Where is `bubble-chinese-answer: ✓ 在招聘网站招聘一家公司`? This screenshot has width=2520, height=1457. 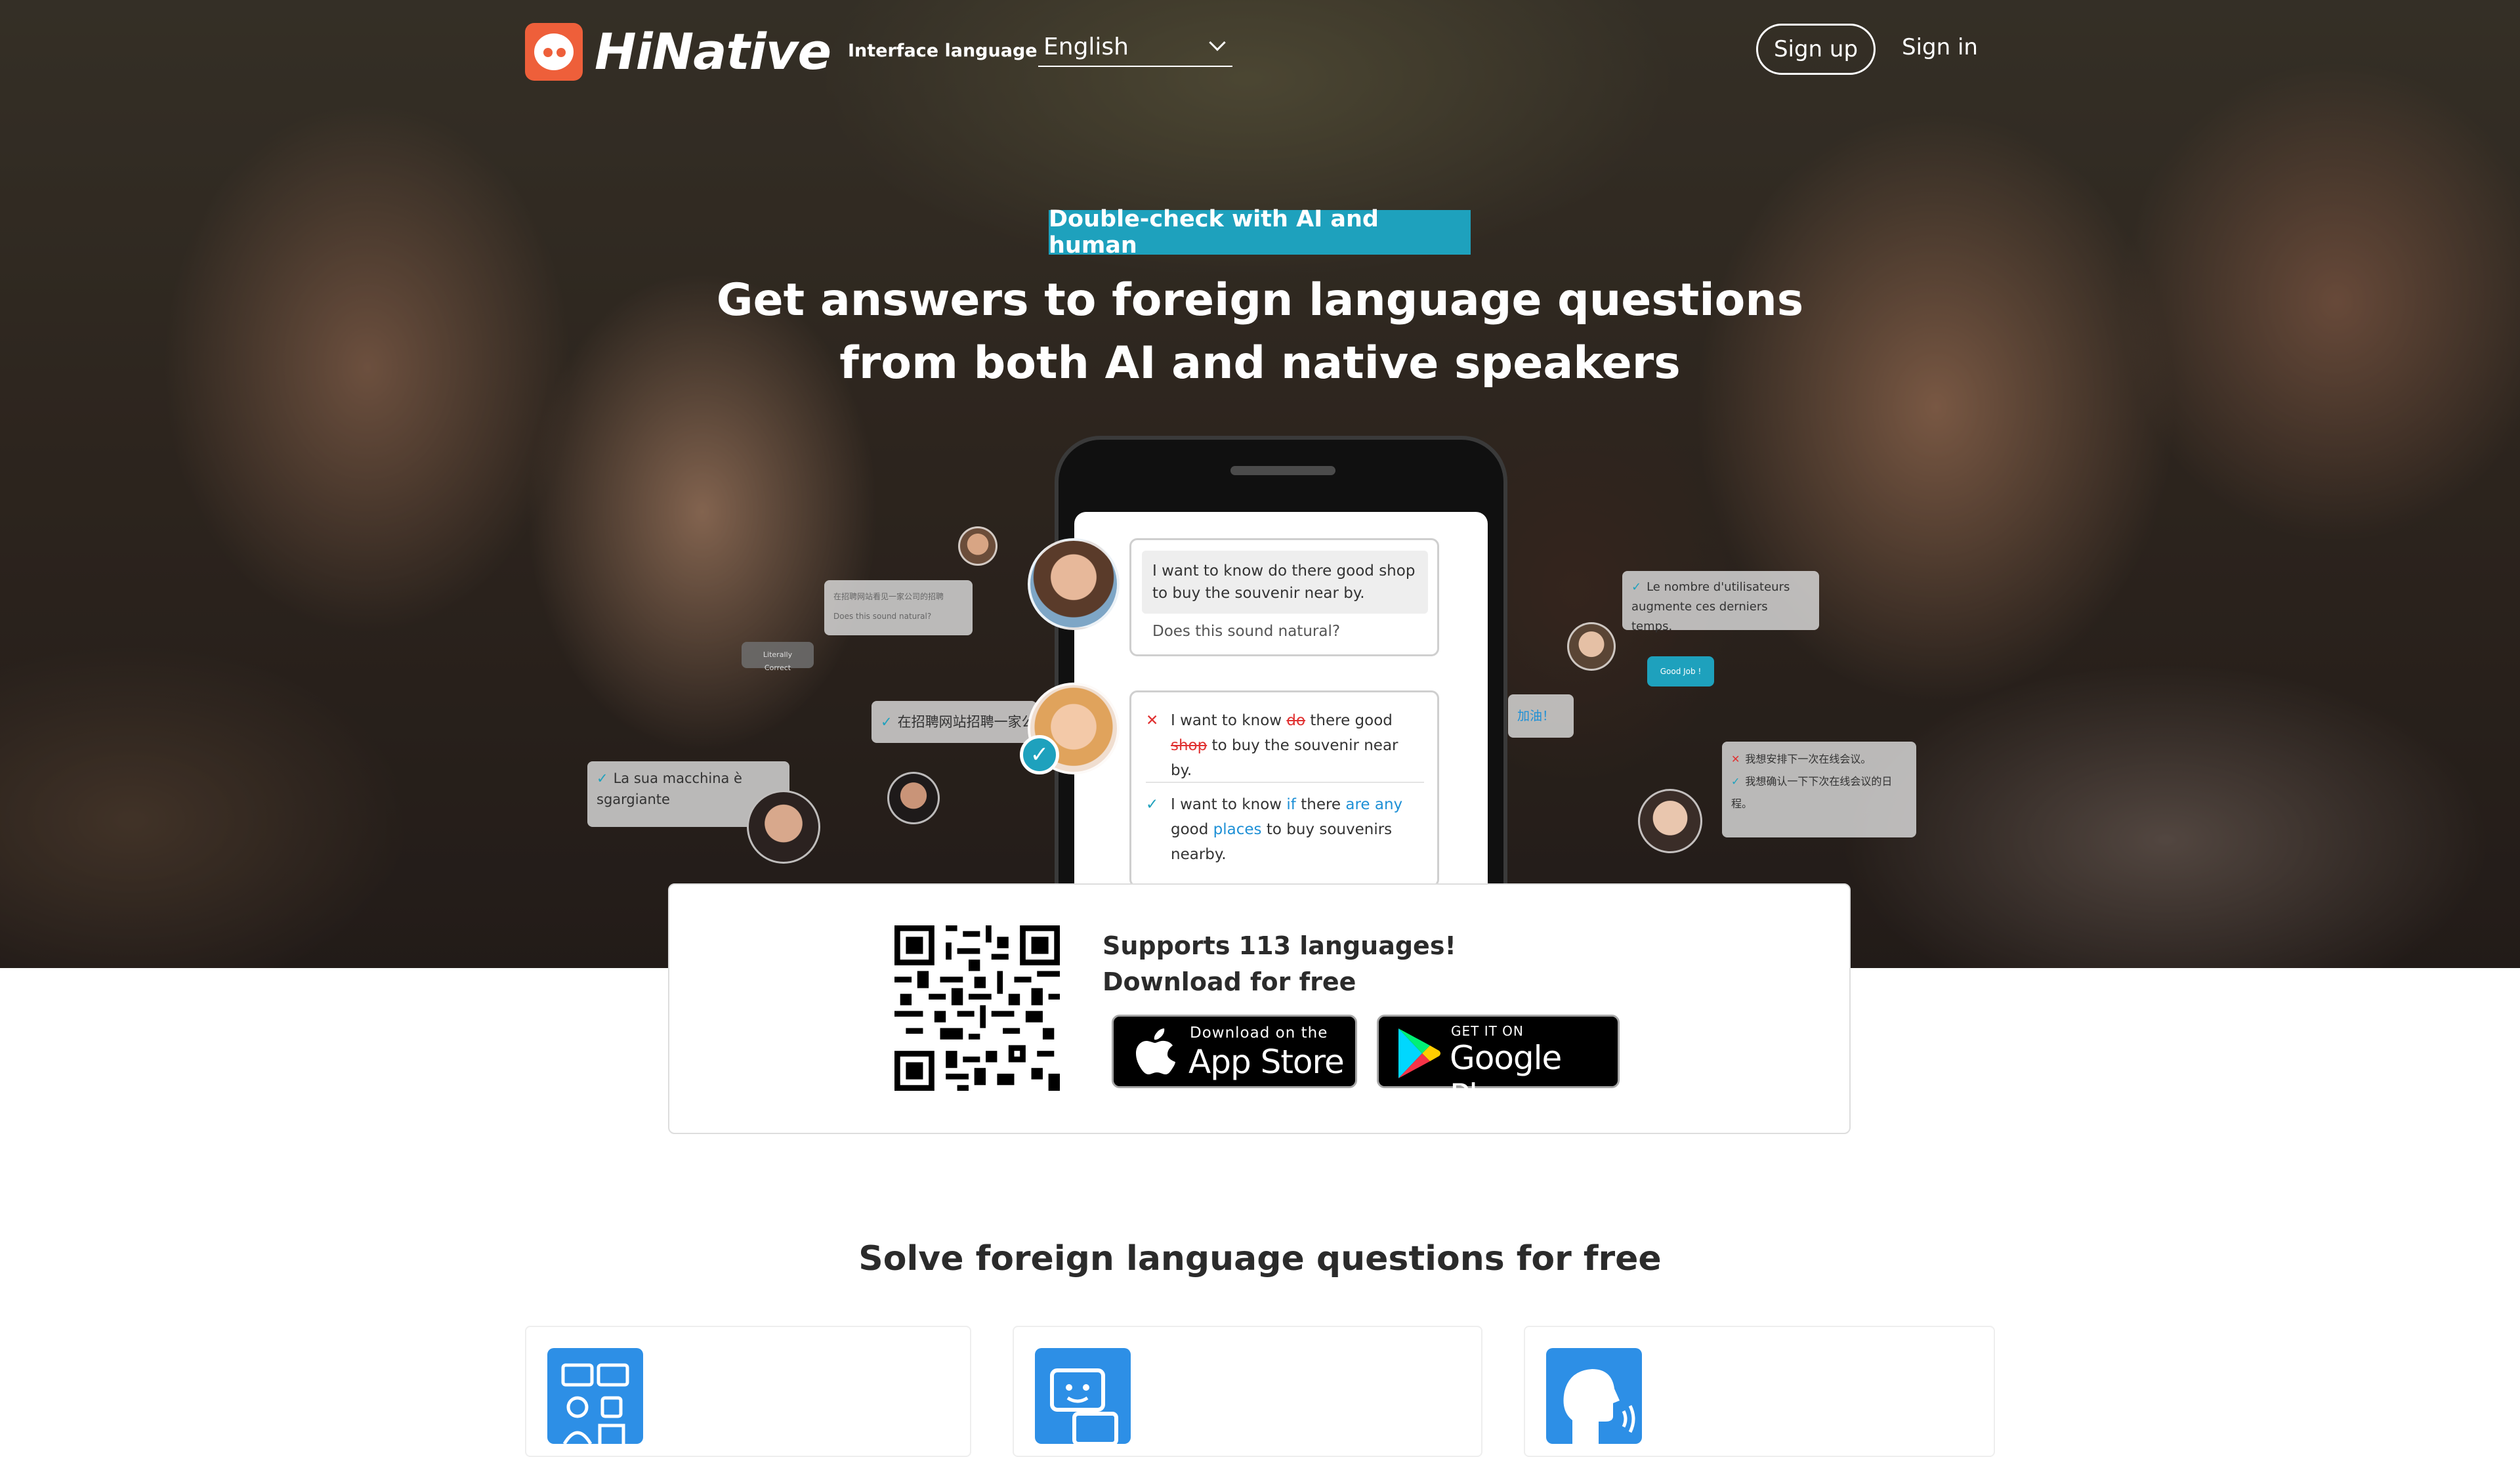 bubble-chinese-answer: ✓ 在招聘网站招聘一家公司 is located at coordinates (954, 722).